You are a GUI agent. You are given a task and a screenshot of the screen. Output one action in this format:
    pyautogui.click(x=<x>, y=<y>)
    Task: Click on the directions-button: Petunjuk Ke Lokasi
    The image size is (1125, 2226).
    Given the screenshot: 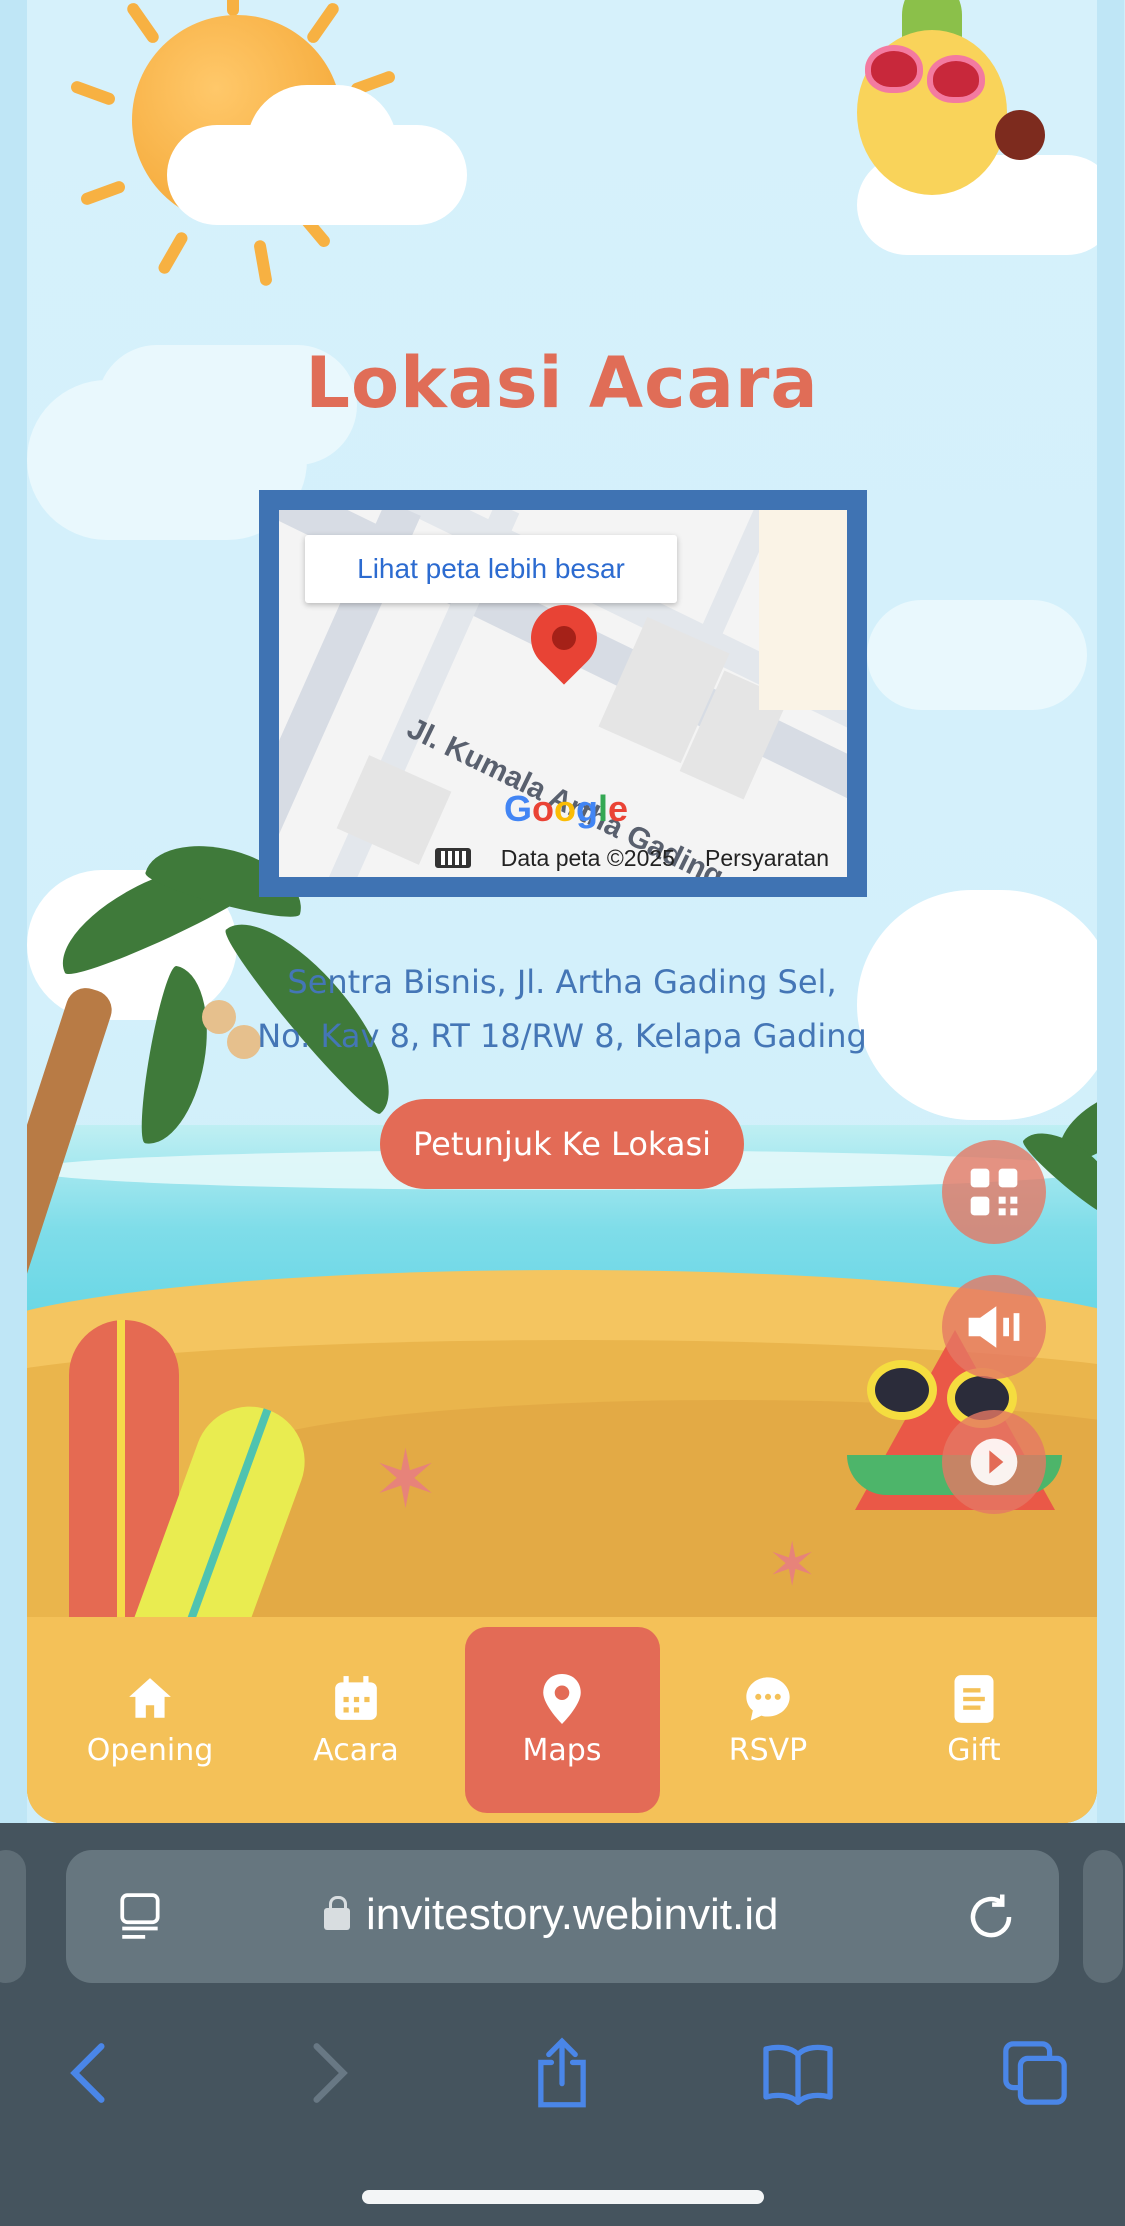 What is the action you would take?
    pyautogui.click(x=562, y=1144)
    